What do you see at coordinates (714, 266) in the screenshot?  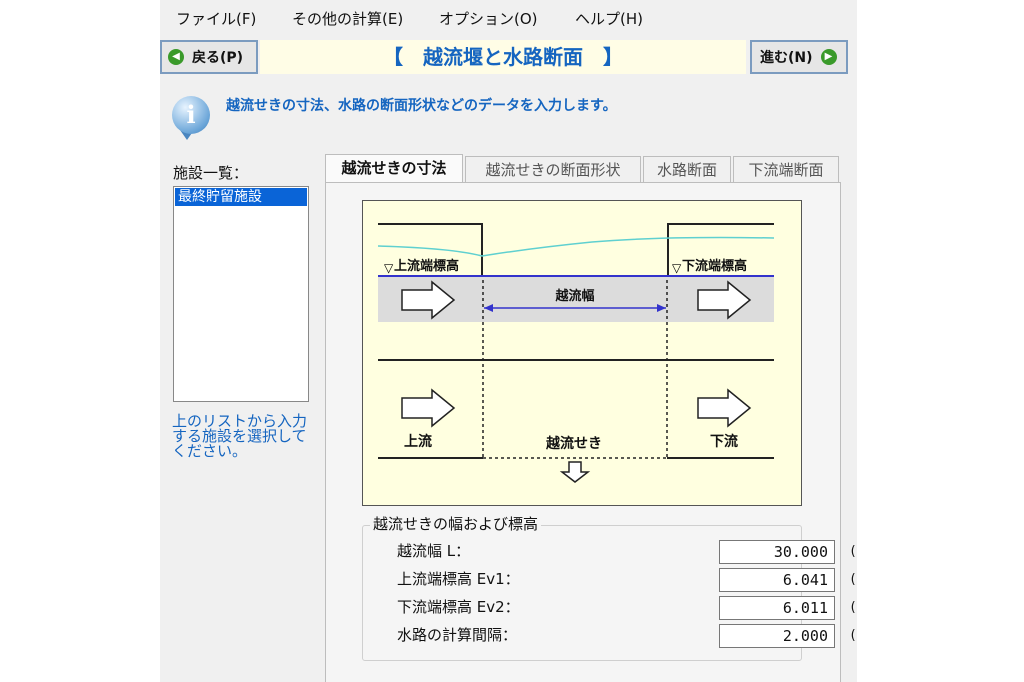 I see `downstream-elevation-label: 下流端標高` at bounding box center [714, 266].